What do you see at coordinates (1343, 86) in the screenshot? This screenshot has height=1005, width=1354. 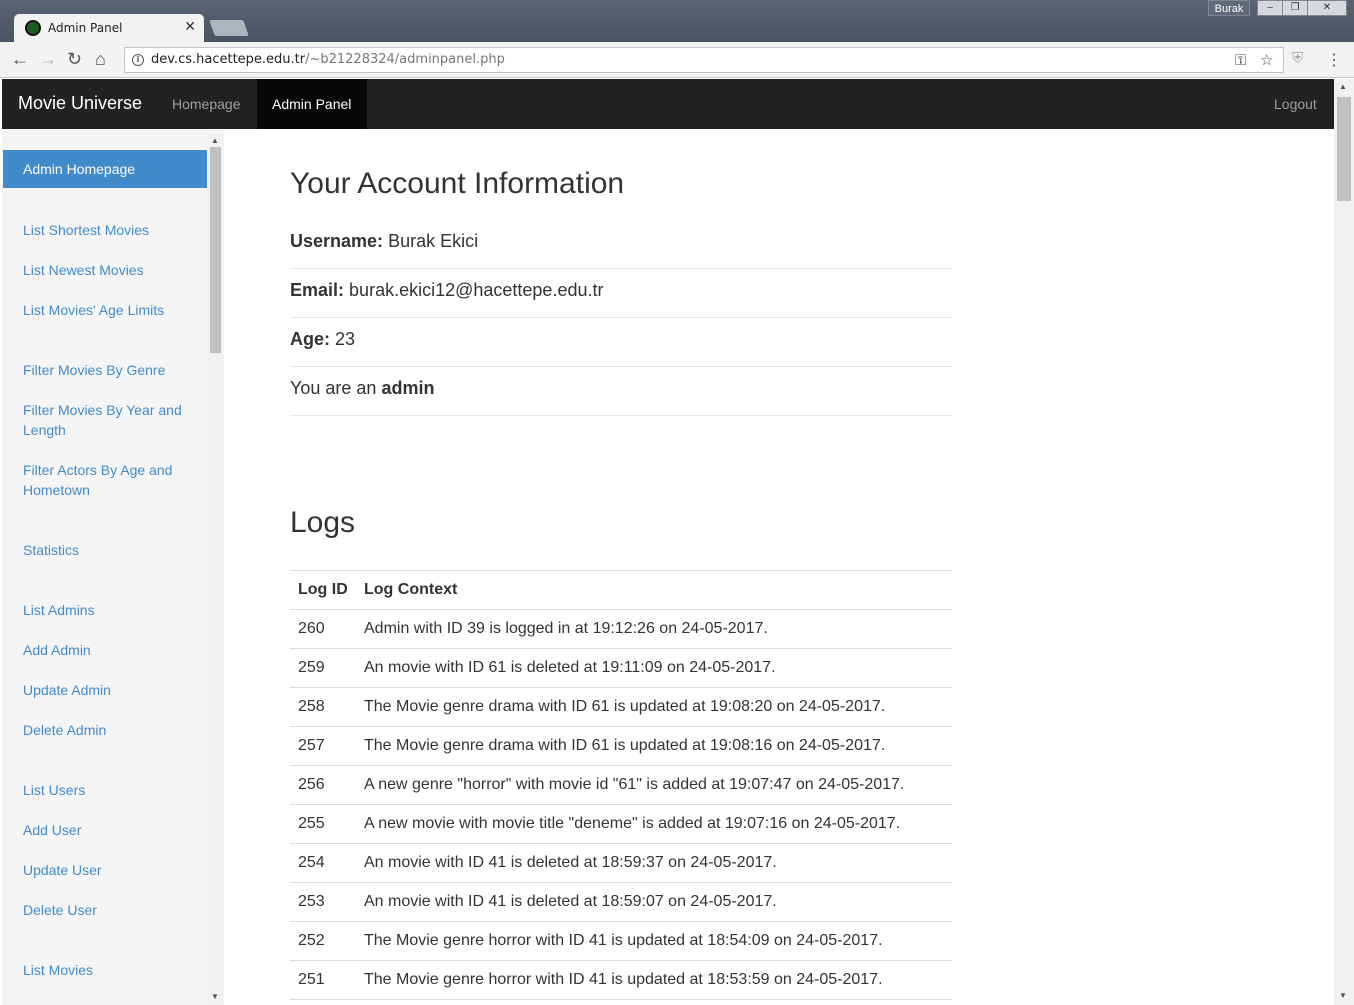 I see `page-scroll-up-icon: ▲` at bounding box center [1343, 86].